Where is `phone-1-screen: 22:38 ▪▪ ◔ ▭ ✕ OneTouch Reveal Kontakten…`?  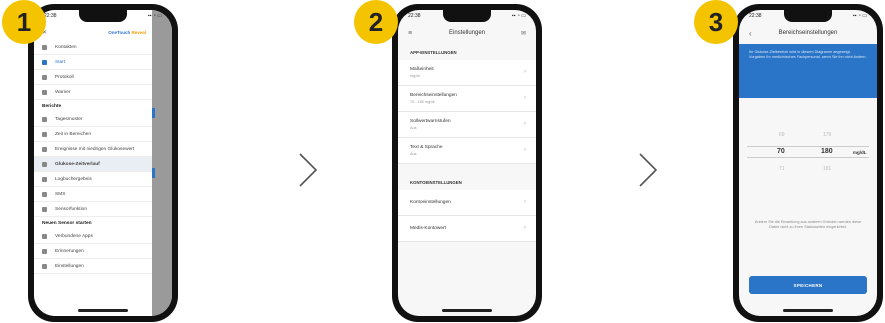
phone-1-screen: 22:38 ▪▪ ◔ ▭ ✕ OneTouch Reveal Kontakten… is located at coordinates (103, 163).